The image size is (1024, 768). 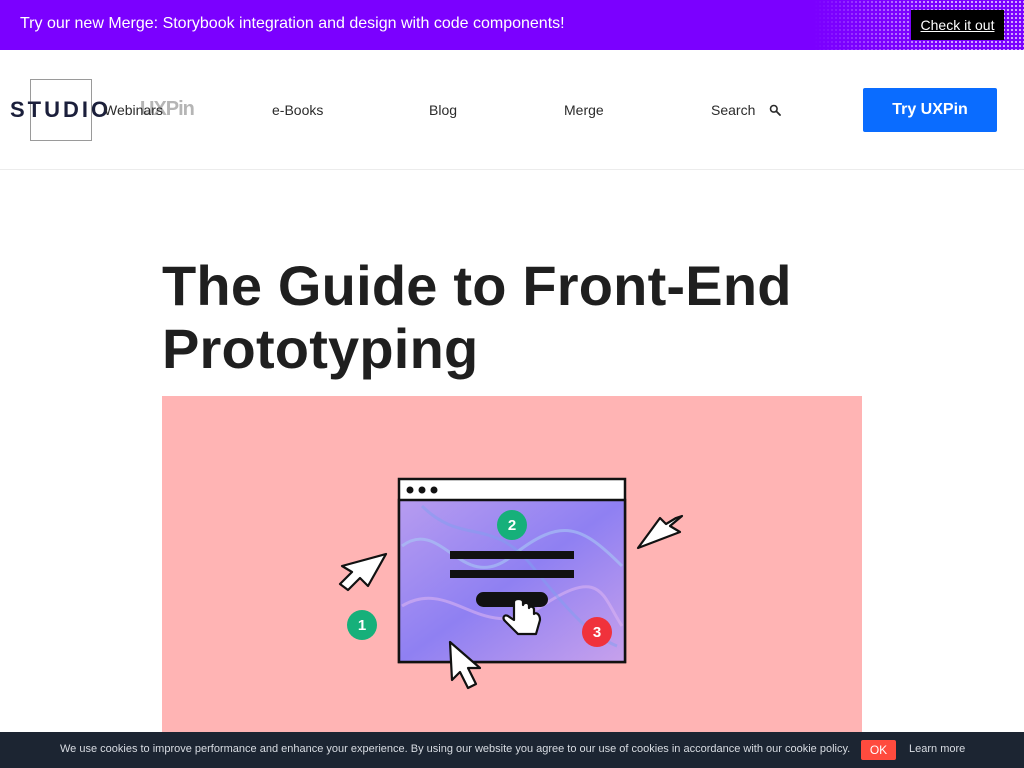 I want to click on nav-search: Search, so click(x=733, y=110).